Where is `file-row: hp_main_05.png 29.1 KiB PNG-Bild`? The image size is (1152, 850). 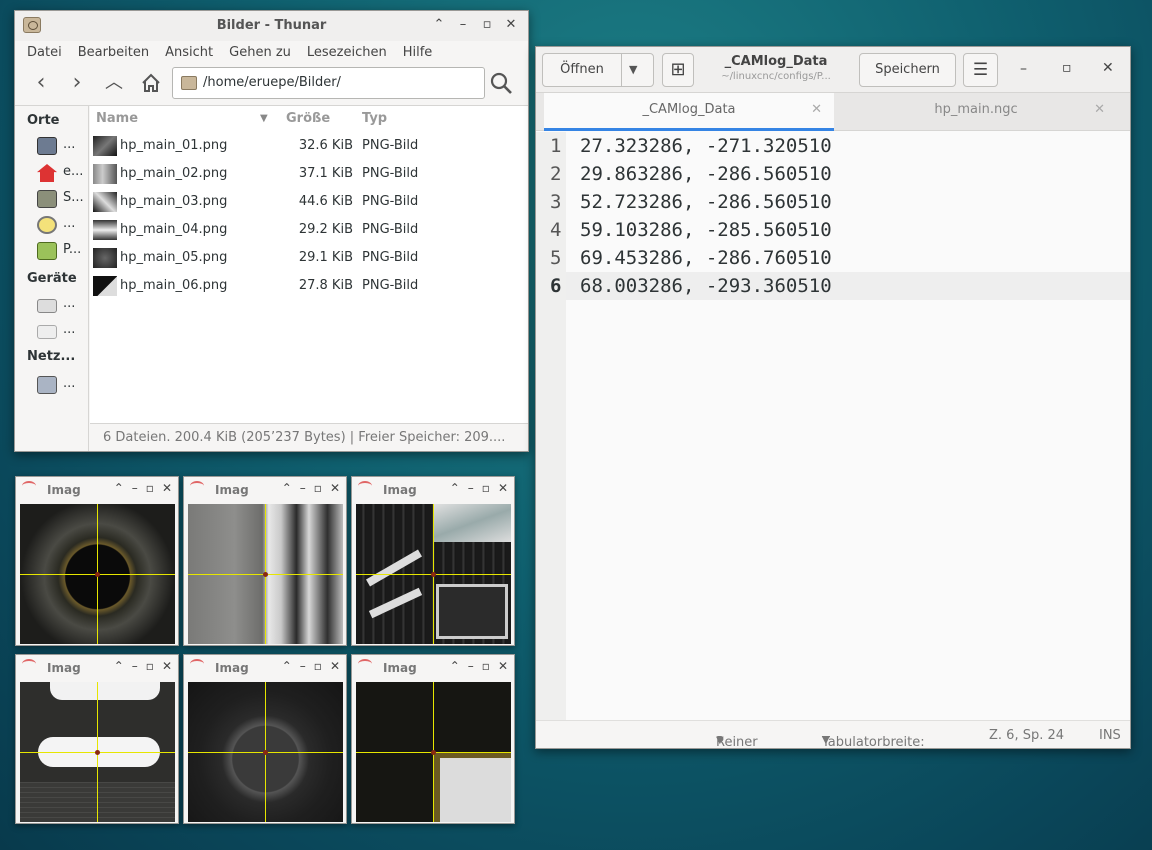 file-row: hp_main_05.png 29.1 KiB PNG-Bild is located at coordinates (309, 258).